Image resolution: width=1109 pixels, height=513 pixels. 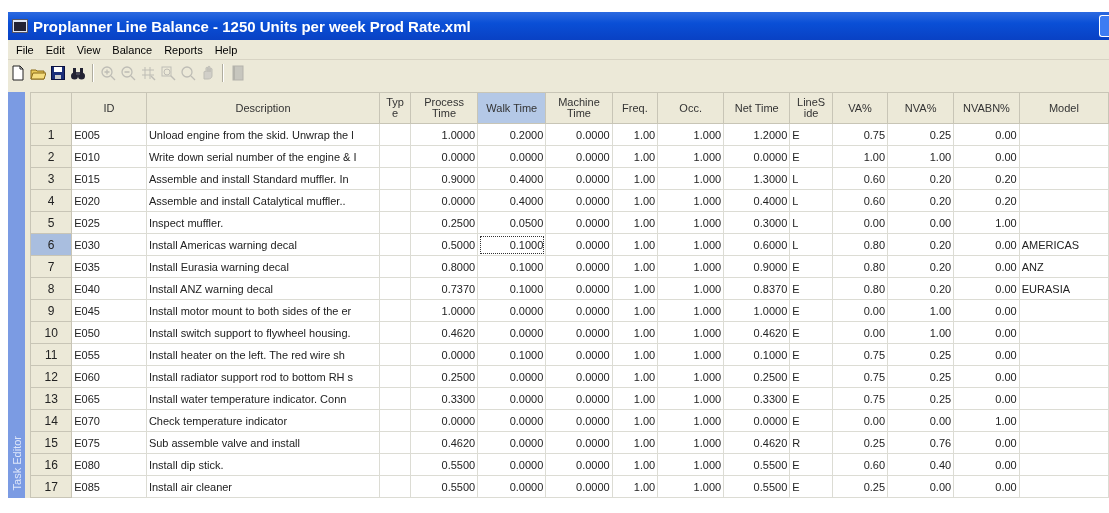 I want to click on table-cell: 0.3300, so click(x=756, y=398).